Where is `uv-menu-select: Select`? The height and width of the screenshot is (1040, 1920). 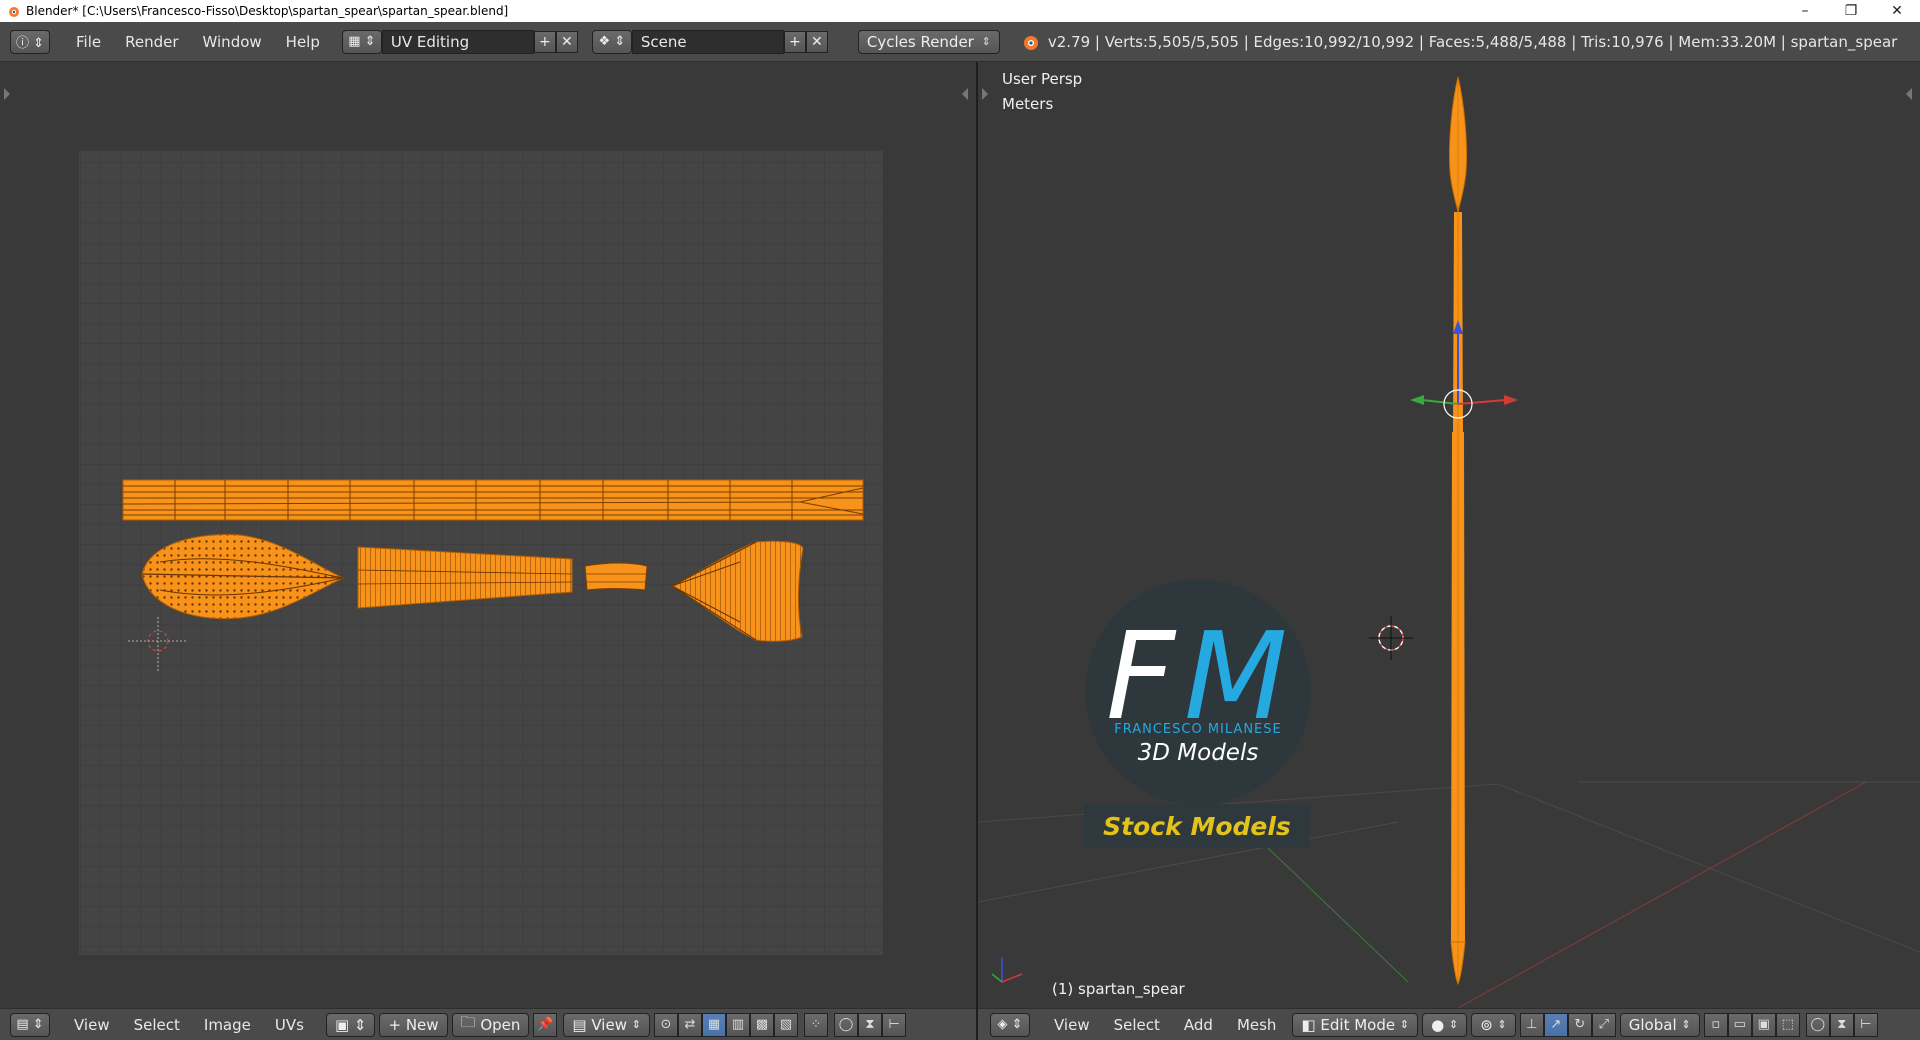 uv-menu-select: Select is located at coordinates (157, 1025).